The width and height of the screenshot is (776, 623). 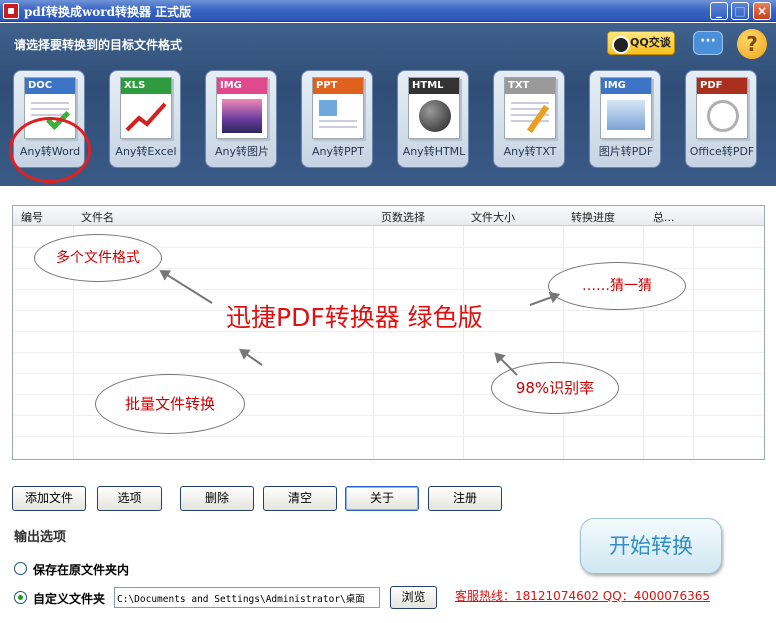 What do you see at coordinates (740, 11) in the screenshot?
I see `maximize-button: □` at bounding box center [740, 11].